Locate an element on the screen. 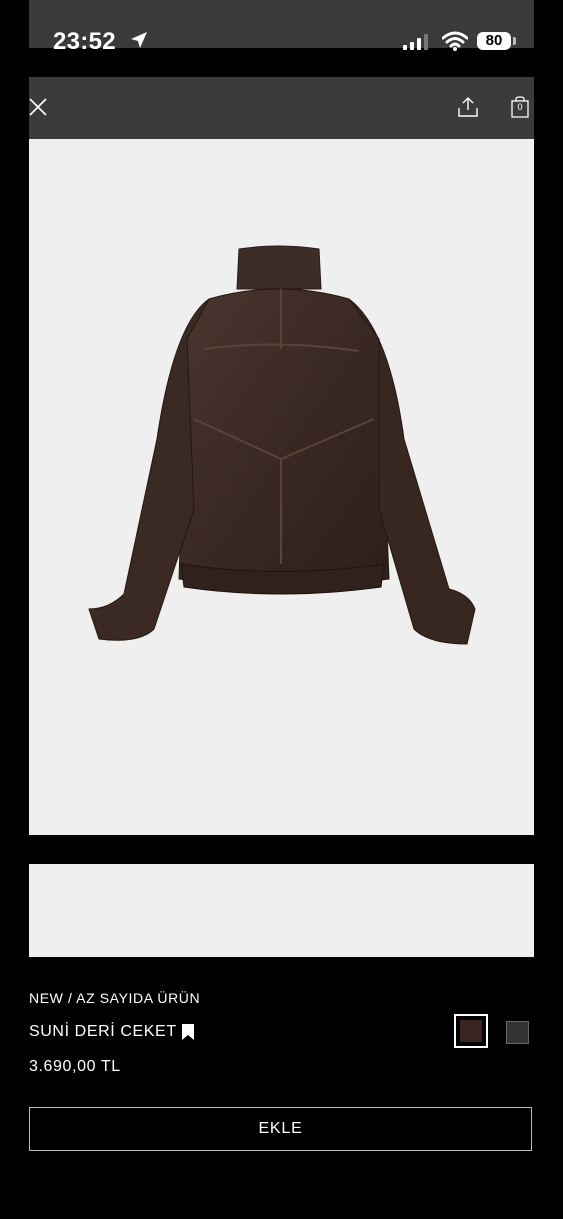 Image resolution: width=563 pixels, height=1219 pixels. color-swatch-brown-fill is located at coordinates (471, 1031).